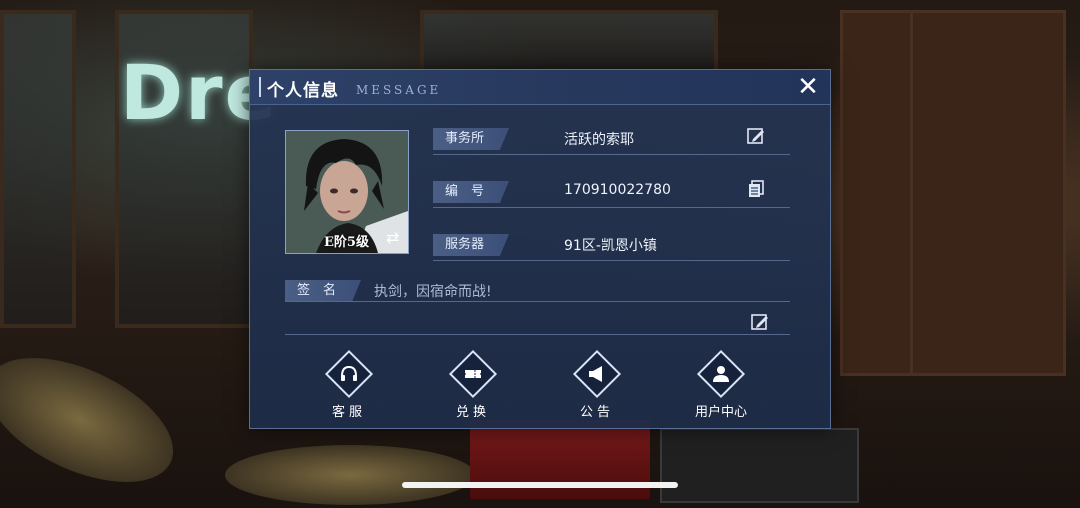 The height and width of the screenshot is (508, 1080). I want to click on home-indicator, so click(540, 485).